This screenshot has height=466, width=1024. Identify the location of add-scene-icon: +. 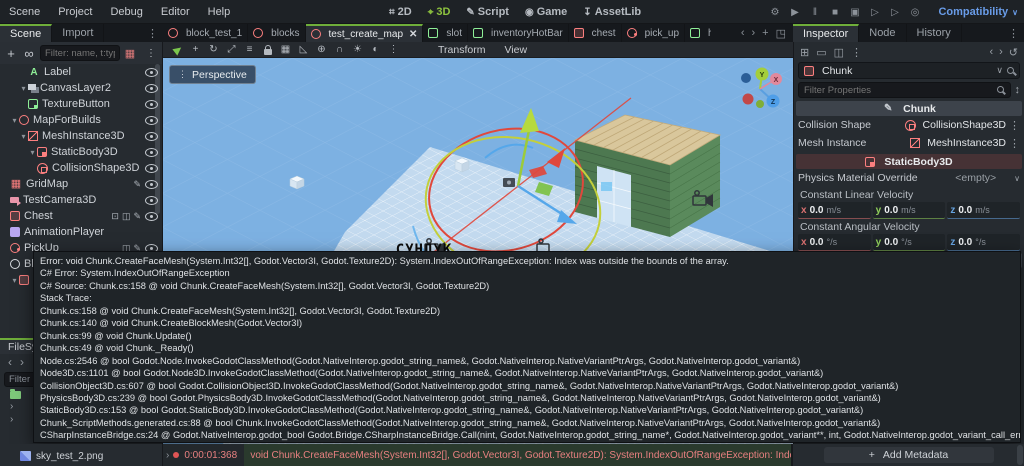
(765, 33).